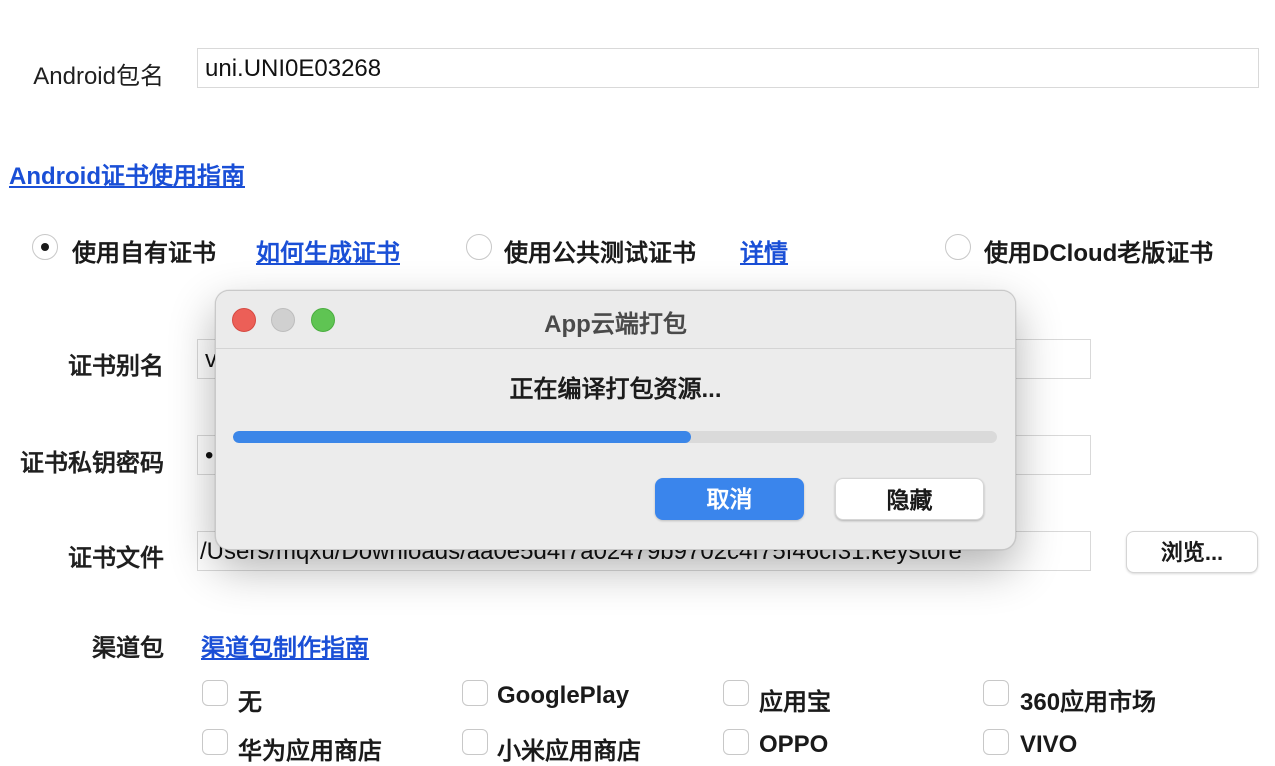 This screenshot has height=766, width=1275. What do you see at coordinates (479, 247) in the screenshot?
I see `public-test-cert-radio` at bounding box center [479, 247].